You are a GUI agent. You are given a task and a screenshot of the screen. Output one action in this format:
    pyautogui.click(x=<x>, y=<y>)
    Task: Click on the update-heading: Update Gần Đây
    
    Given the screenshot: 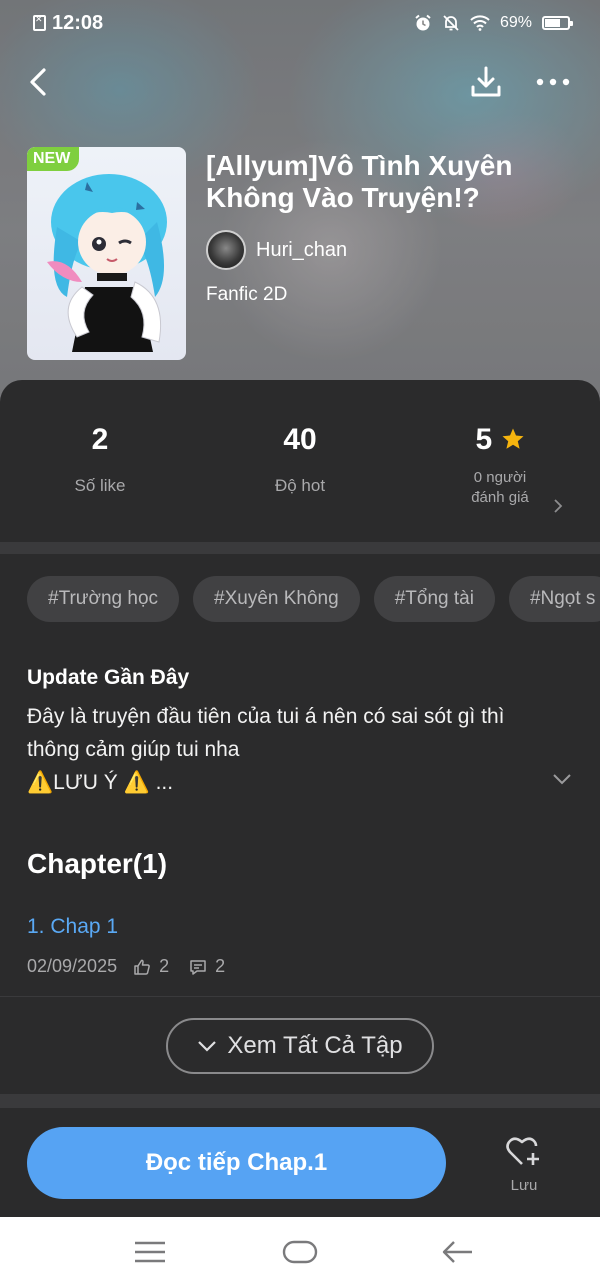 What is the action you would take?
    pyautogui.click(x=108, y=677)
    